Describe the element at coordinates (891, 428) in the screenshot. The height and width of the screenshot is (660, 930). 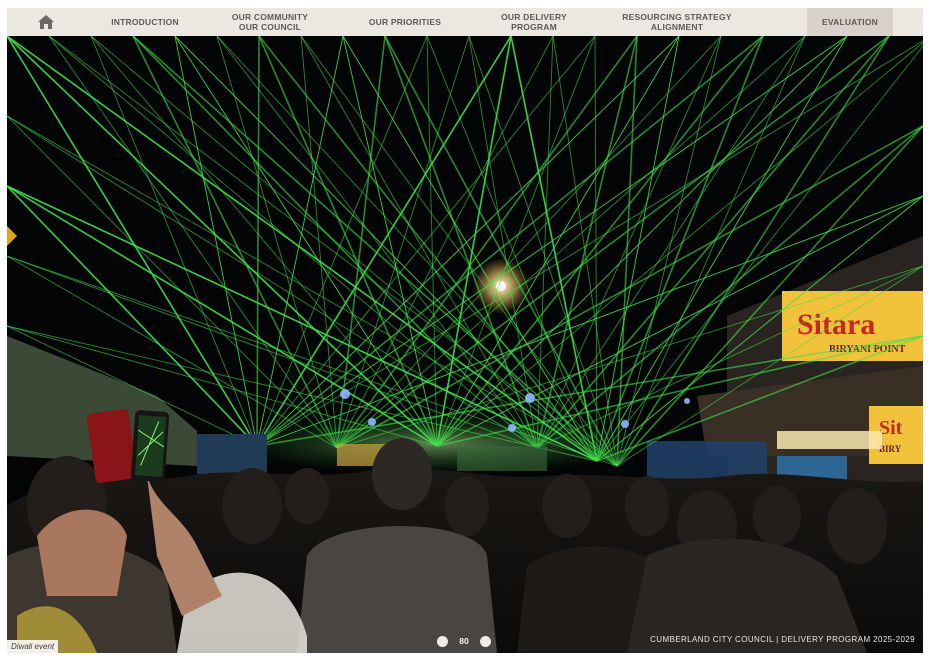
I see `sitara-small-sign-text: Sit` at that location.